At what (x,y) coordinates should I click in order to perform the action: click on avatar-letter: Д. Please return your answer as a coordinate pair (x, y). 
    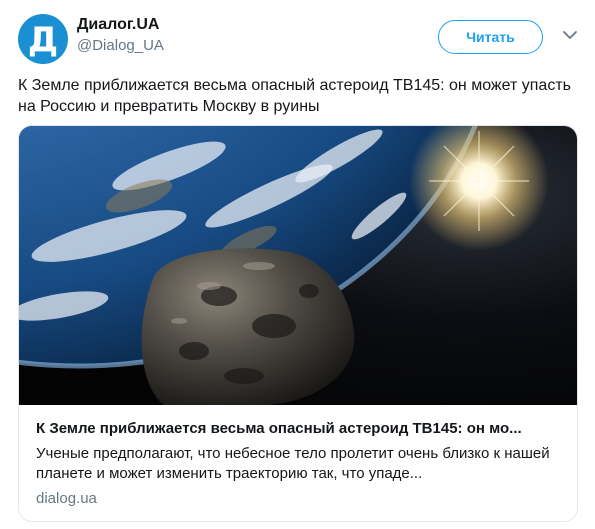
    Looking at the image, I should click on (43, 40).